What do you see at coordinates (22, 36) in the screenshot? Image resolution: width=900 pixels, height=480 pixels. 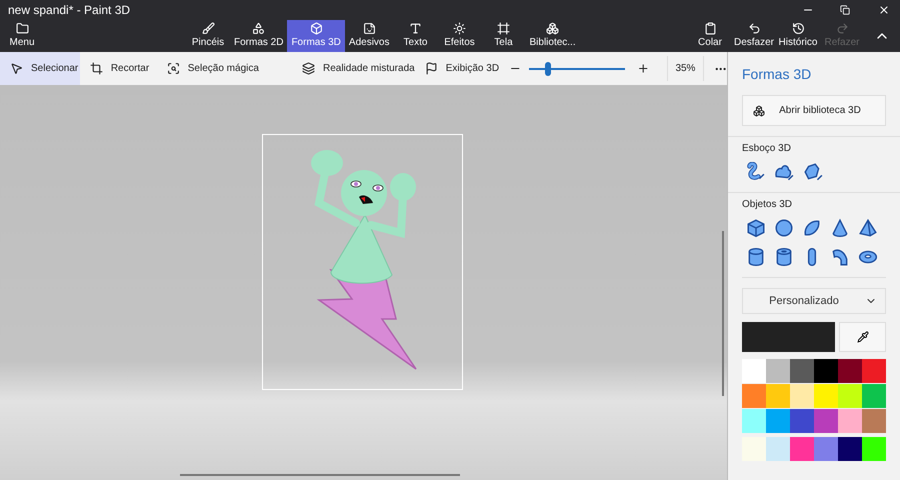 I see `menu-button: Menu` at bounding box center [22, 36].